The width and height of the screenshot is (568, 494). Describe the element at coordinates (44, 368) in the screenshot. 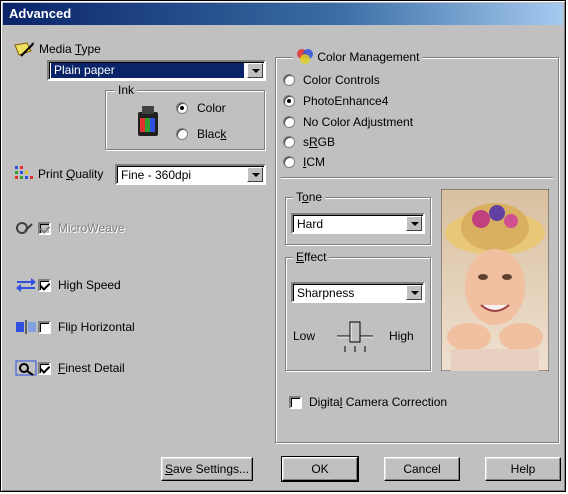

I see `finest-detail-checkbox` at that location.